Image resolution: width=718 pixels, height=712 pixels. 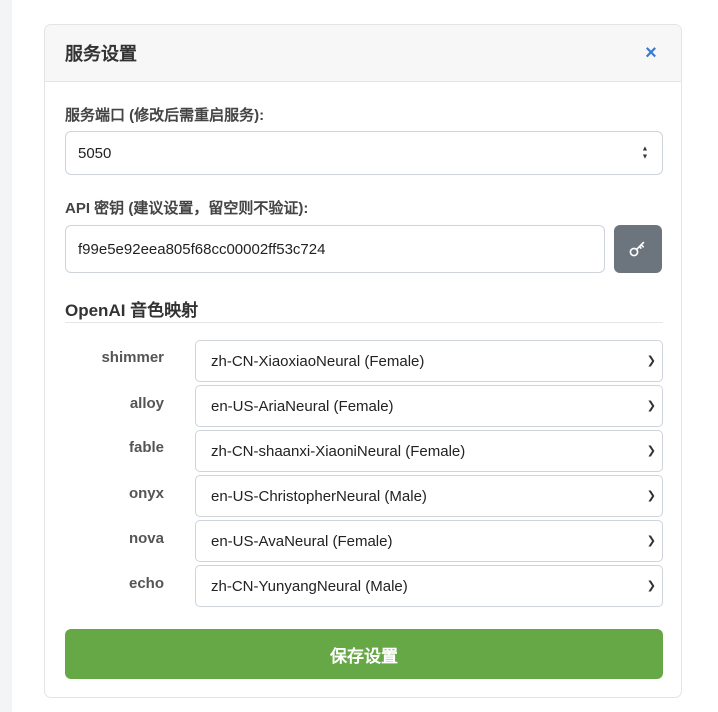 I want to click on voice-label-onyx: onyx, so click(x=146, y=493).